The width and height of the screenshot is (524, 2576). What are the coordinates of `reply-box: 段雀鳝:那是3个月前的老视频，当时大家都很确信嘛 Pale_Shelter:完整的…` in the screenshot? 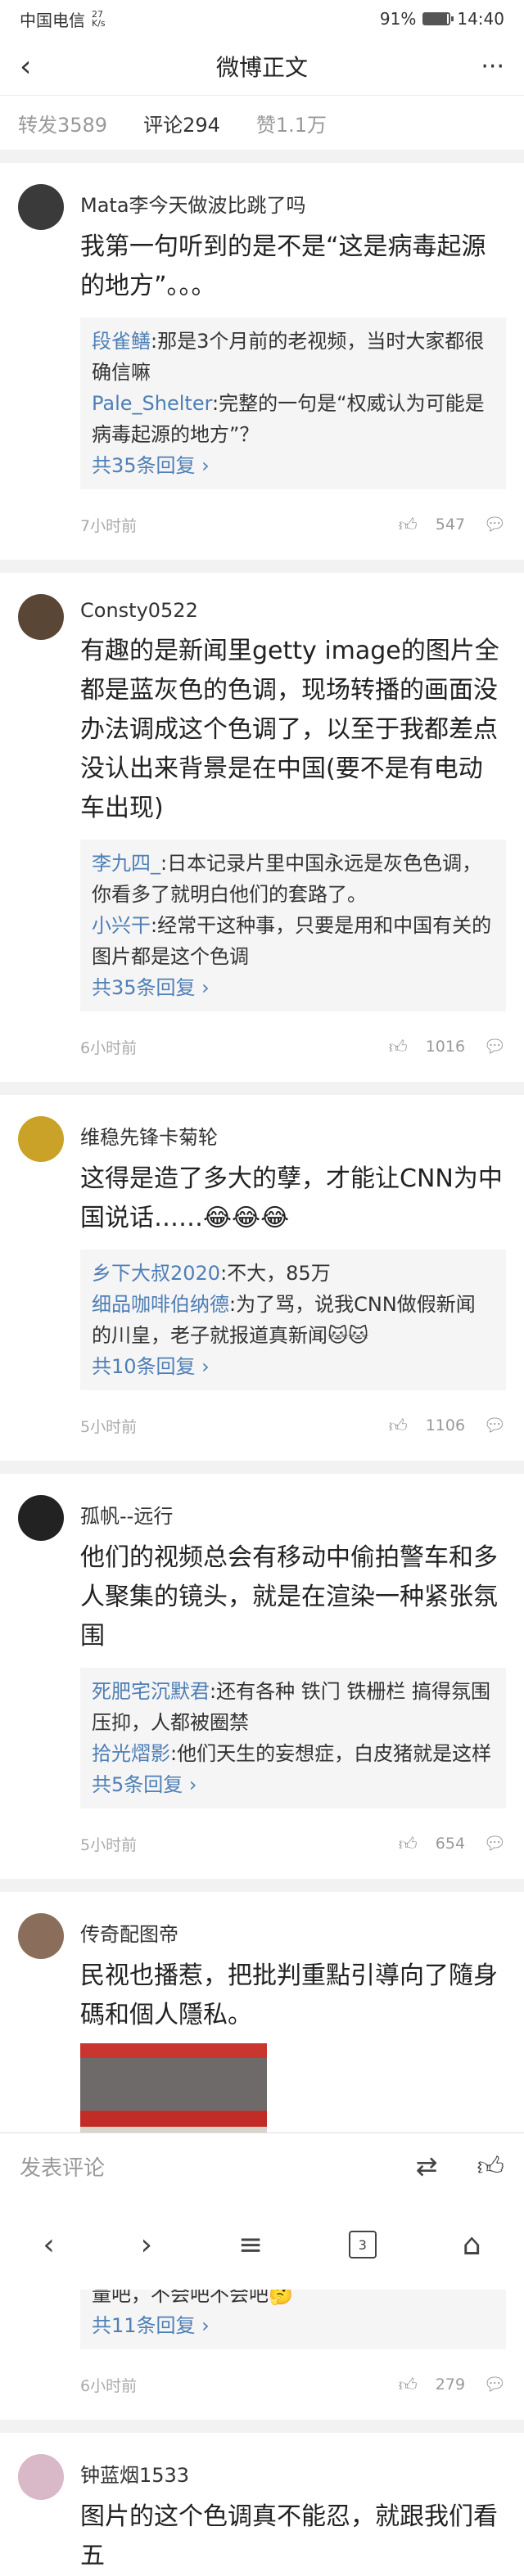 It's located at (293, 403).